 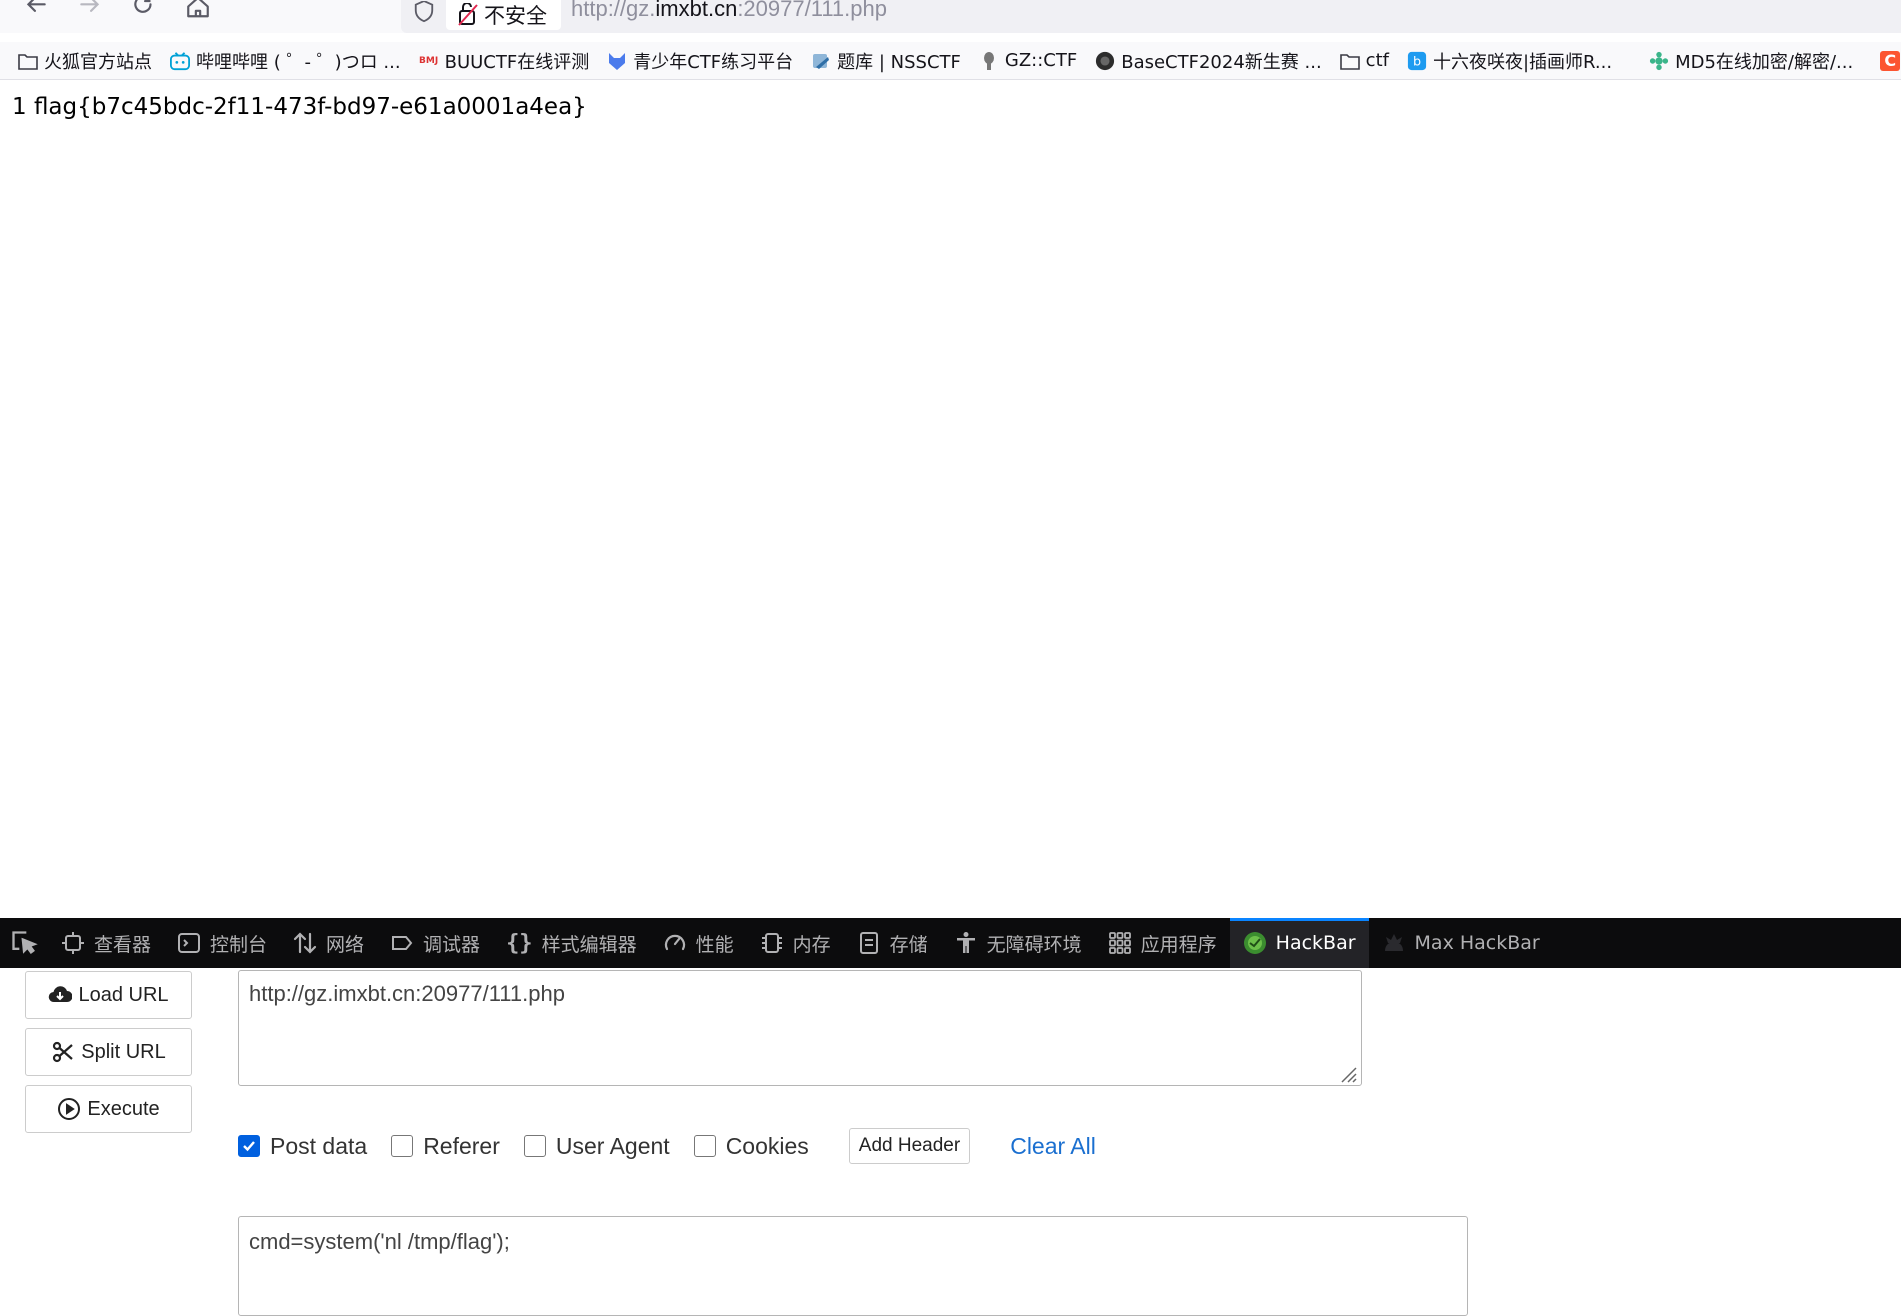 I want to click on load-url-button: Load URL, so click(x=108, y=995).